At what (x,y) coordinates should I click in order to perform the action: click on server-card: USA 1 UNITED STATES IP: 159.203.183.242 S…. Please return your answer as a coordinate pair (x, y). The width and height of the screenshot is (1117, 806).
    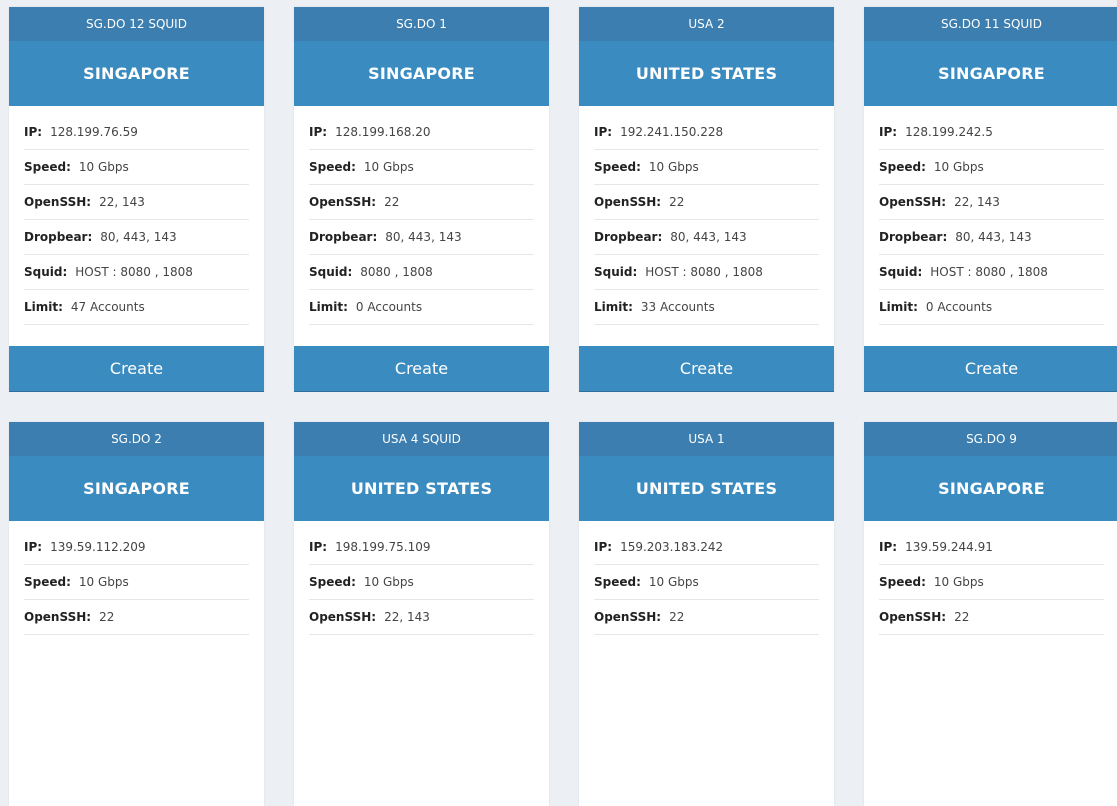
    Looking at the image, I should click on (706, 614).